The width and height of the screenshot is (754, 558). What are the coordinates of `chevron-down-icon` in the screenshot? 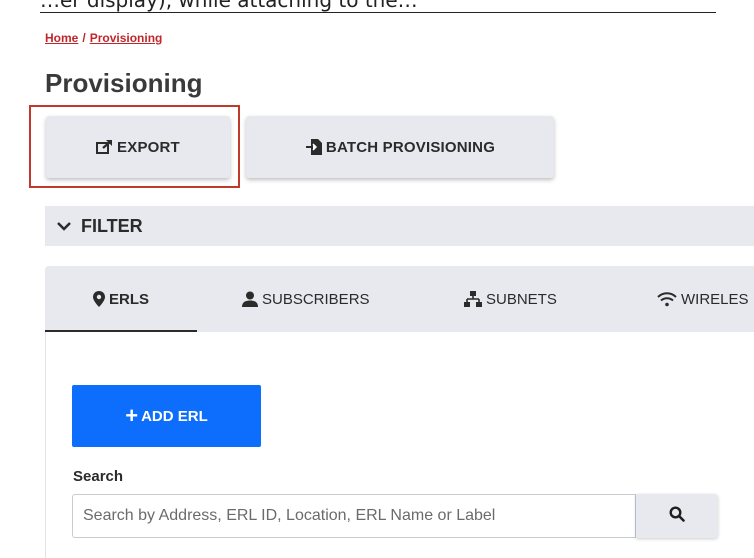 It's located at (64, 226).